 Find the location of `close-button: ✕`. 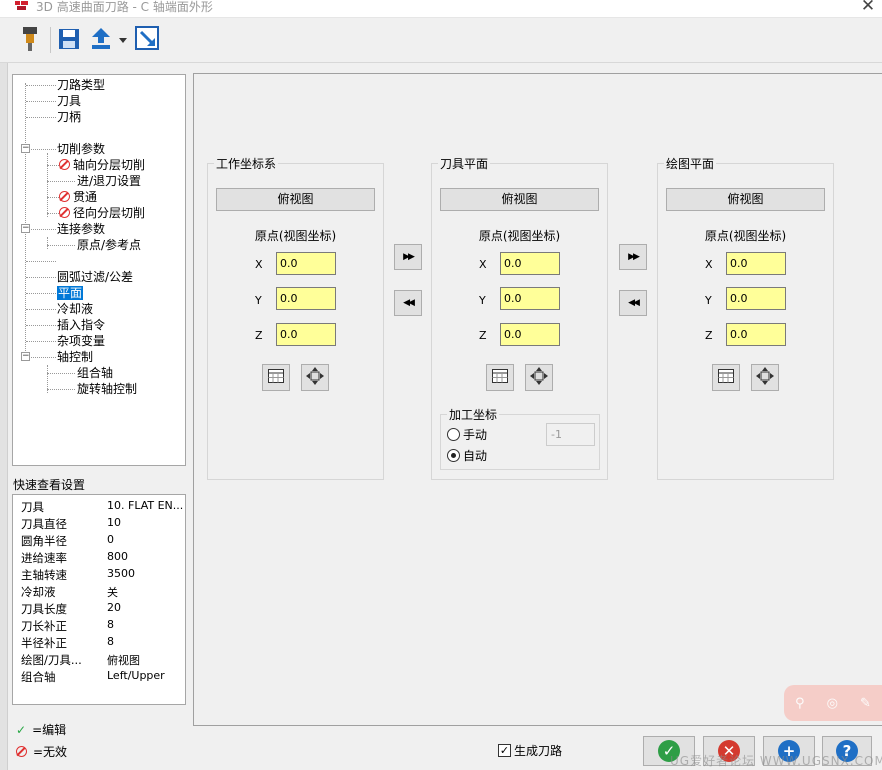

close-button: ✕ is located at coordinates (868, 8).